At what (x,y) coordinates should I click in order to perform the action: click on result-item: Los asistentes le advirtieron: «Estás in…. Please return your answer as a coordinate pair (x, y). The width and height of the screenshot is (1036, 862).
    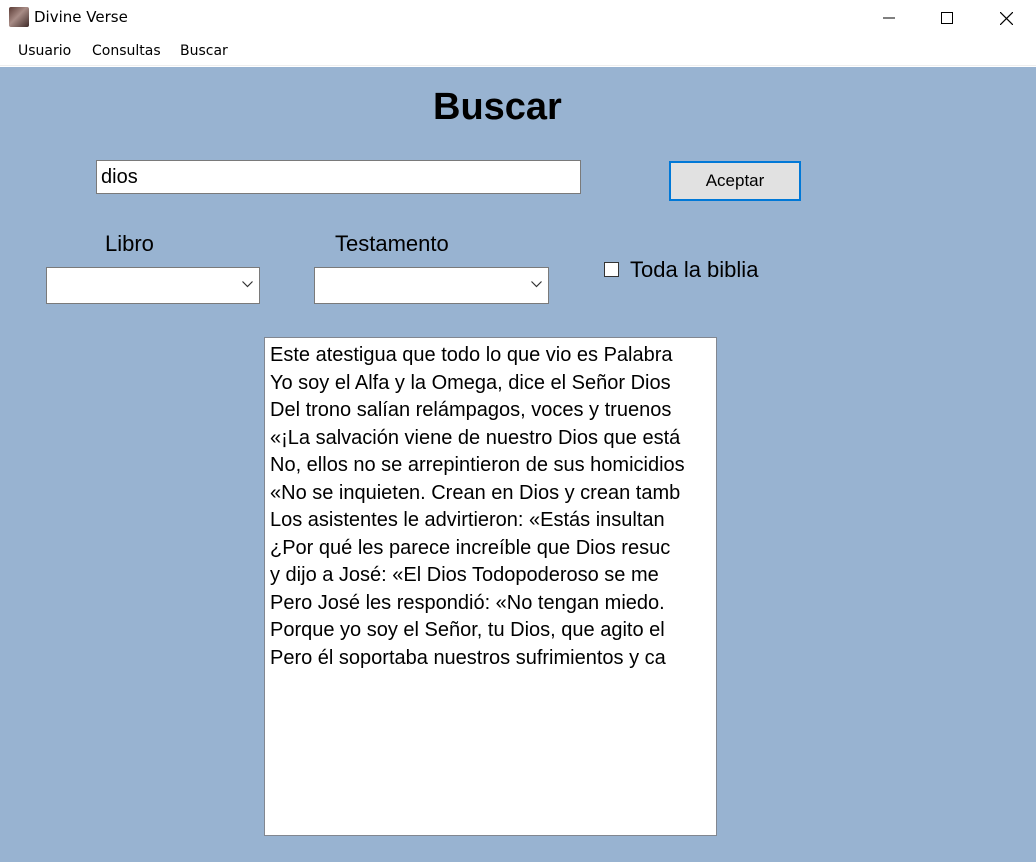
    Looking at the image, I should click on (491, 521).